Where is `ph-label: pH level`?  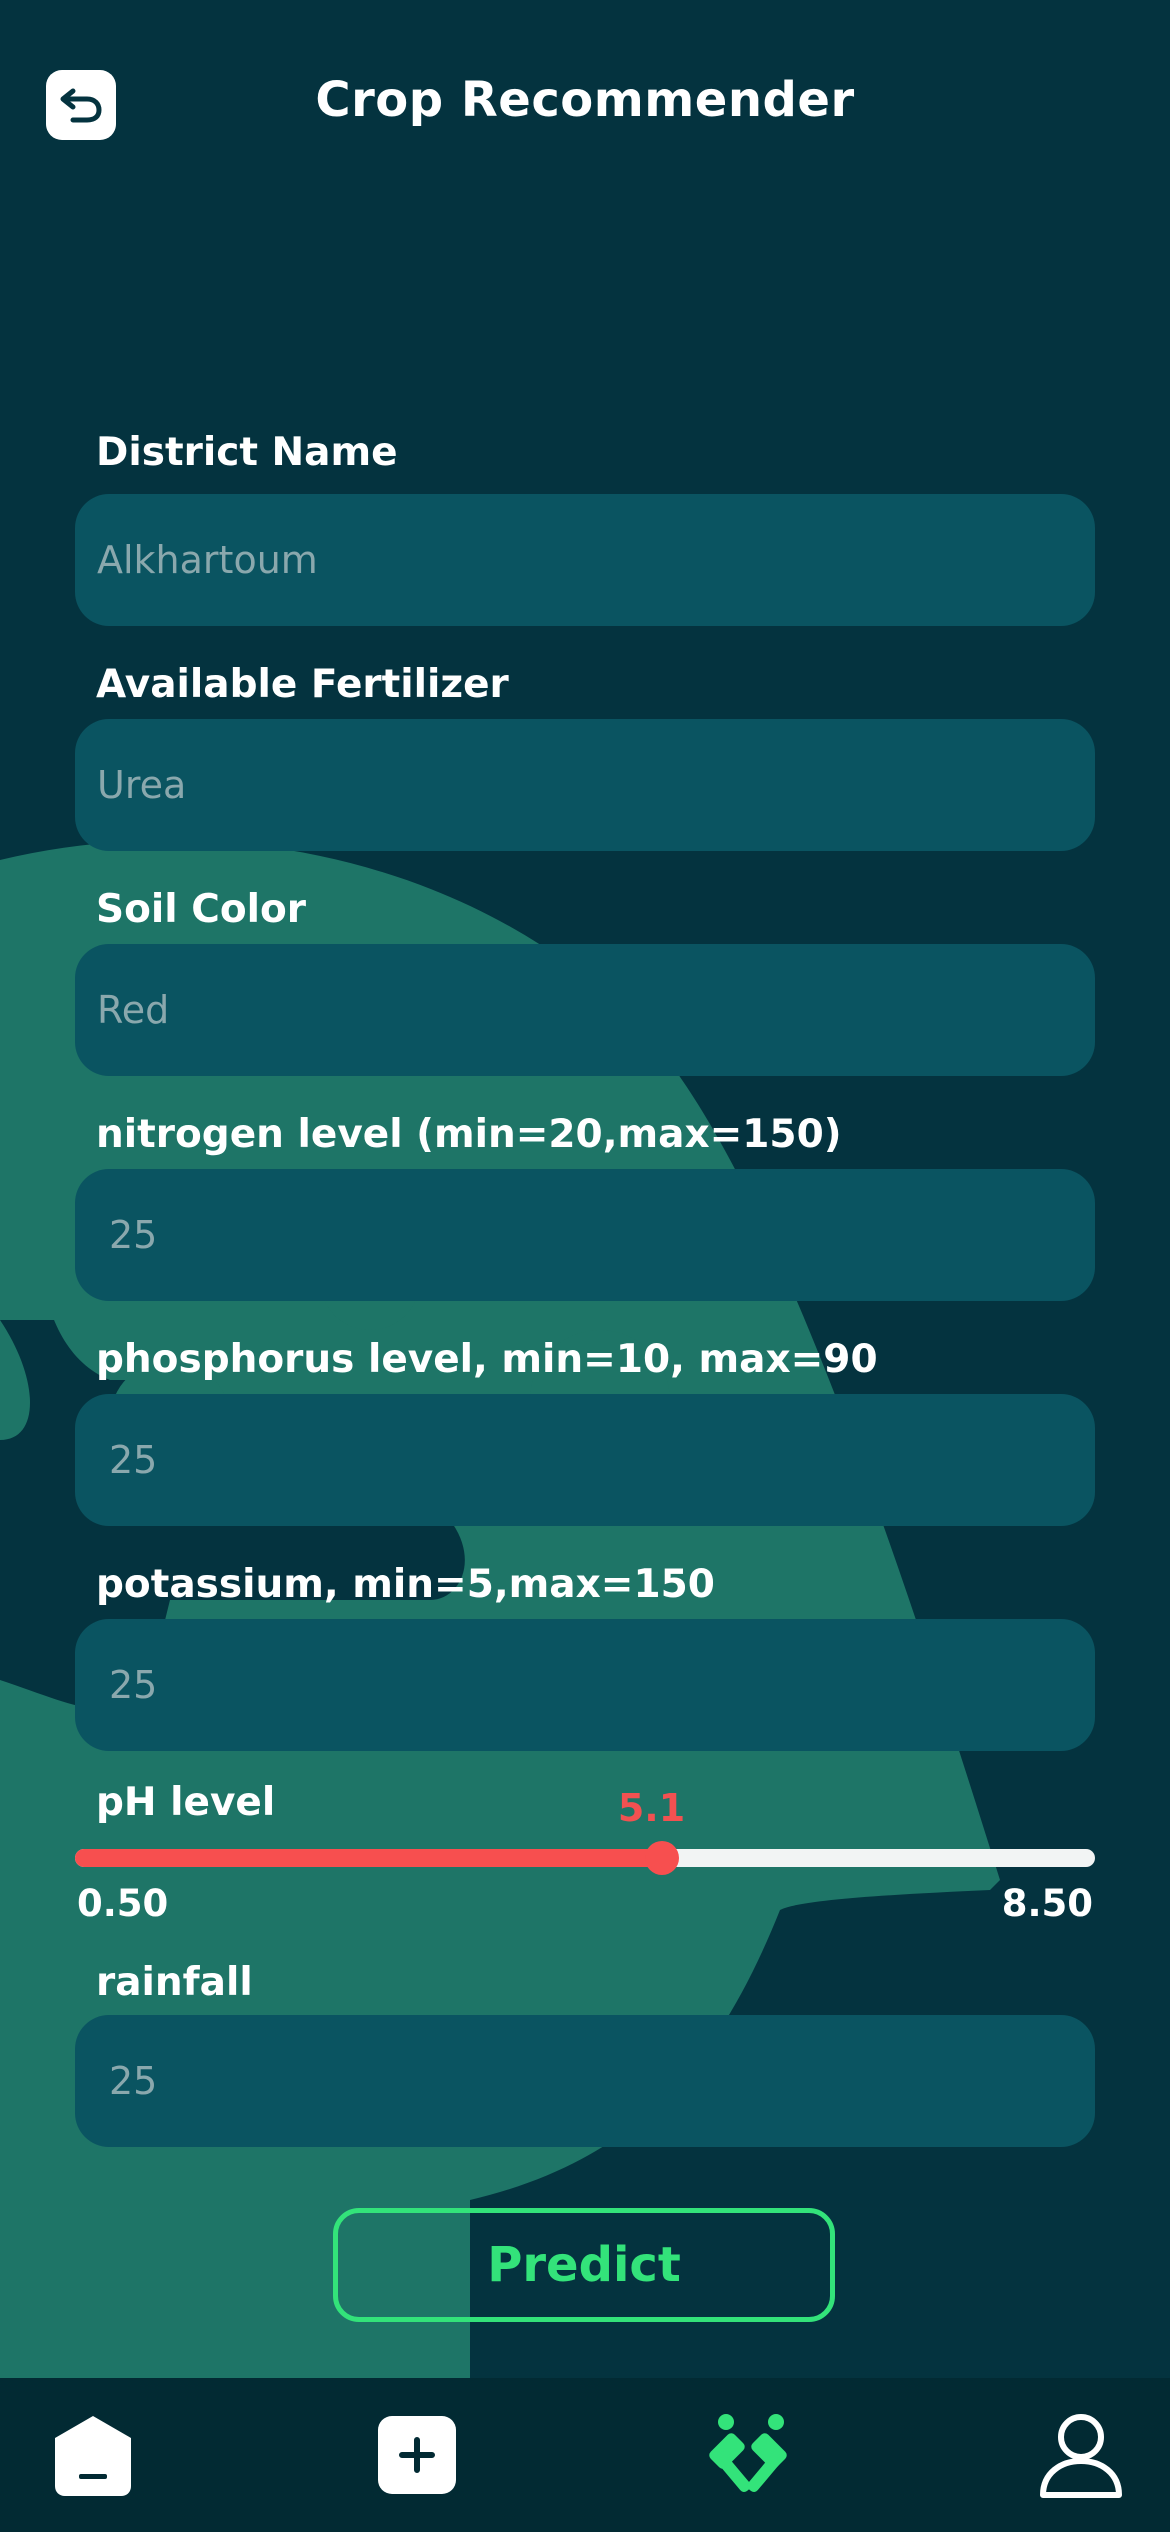 ph-label: pH level is located at coordinates (186, 1802).